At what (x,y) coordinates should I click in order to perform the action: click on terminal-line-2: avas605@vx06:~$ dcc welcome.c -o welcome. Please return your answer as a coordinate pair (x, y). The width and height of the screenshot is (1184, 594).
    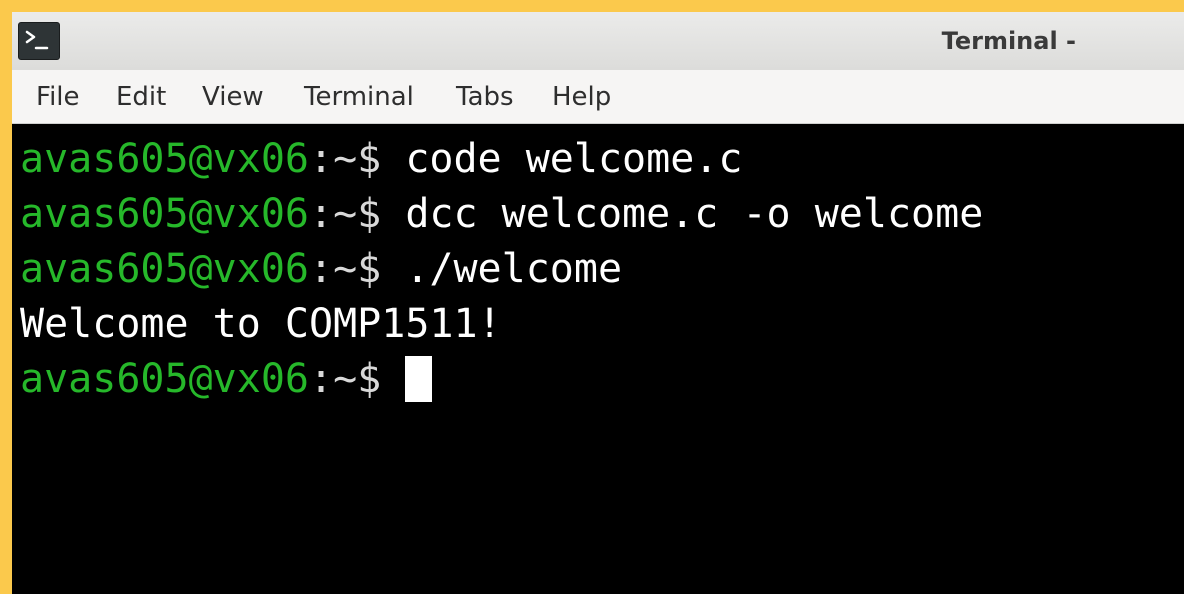
    Looking at the image, I should click on (602, 214).